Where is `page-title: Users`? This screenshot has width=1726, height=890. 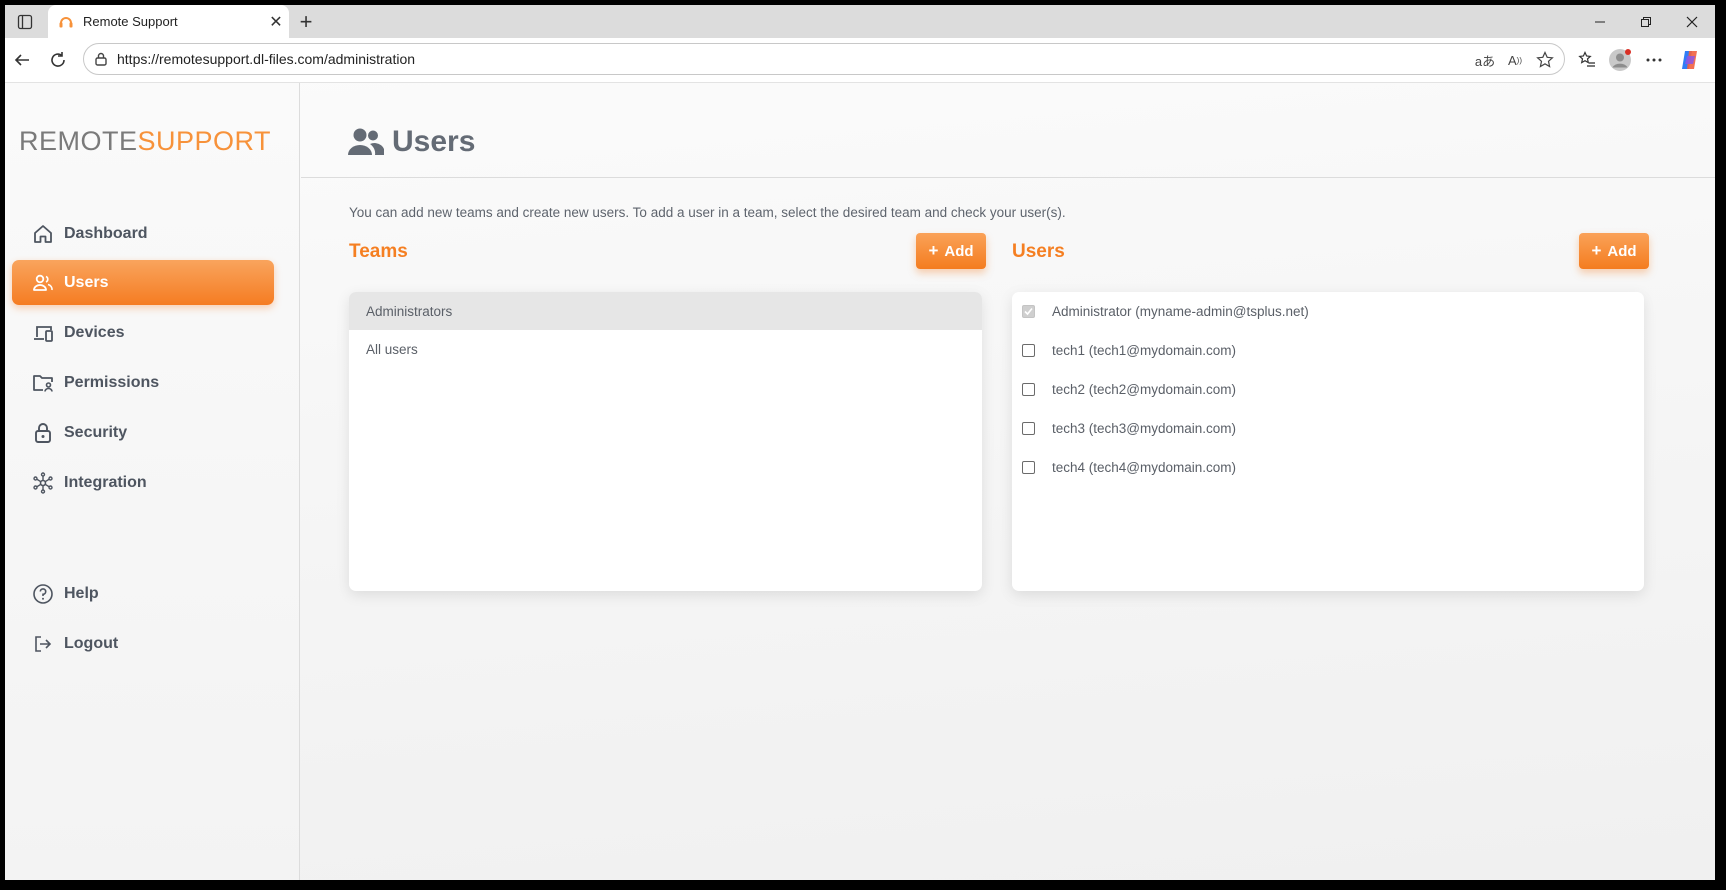
page-title: Users is located at coordinates (411, 142).